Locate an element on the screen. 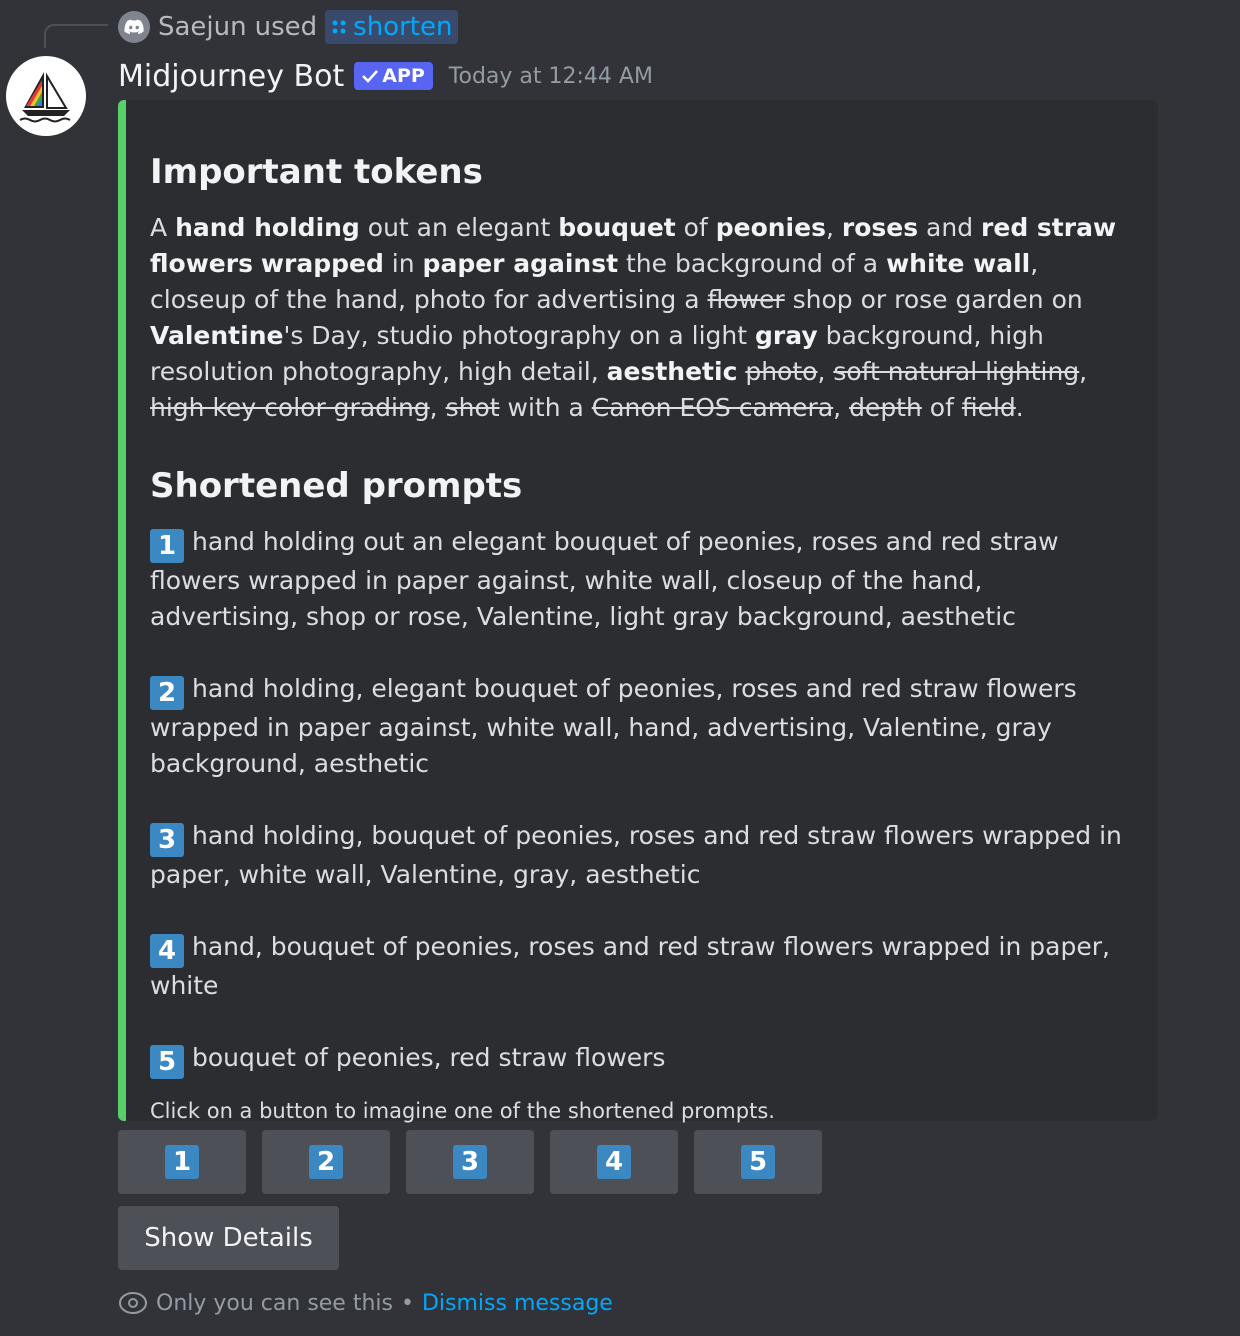  token-text: the background of a is located at coordinates (752, 263).